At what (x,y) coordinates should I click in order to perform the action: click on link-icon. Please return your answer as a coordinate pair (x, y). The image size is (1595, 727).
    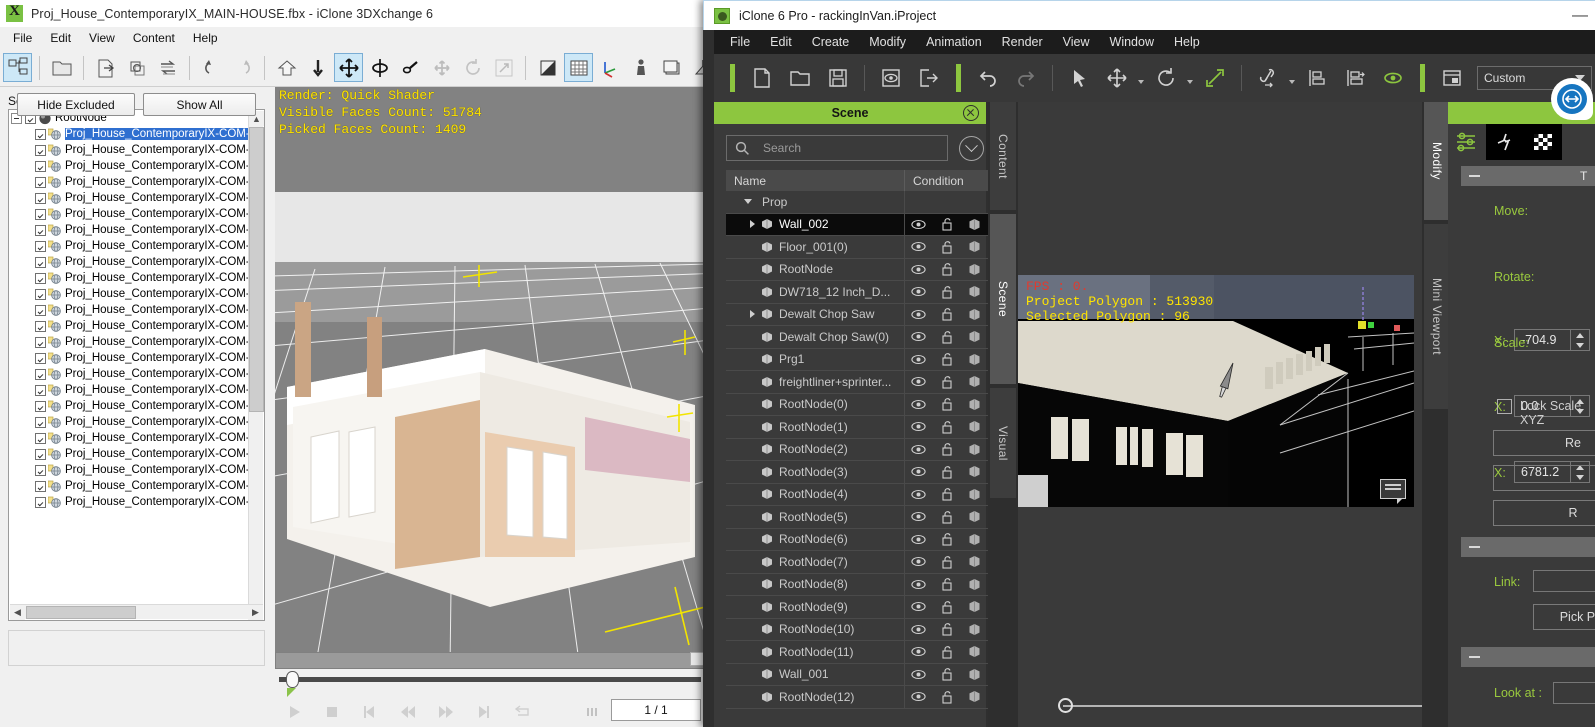
    Looking at the image, I should click on (1268, 78).